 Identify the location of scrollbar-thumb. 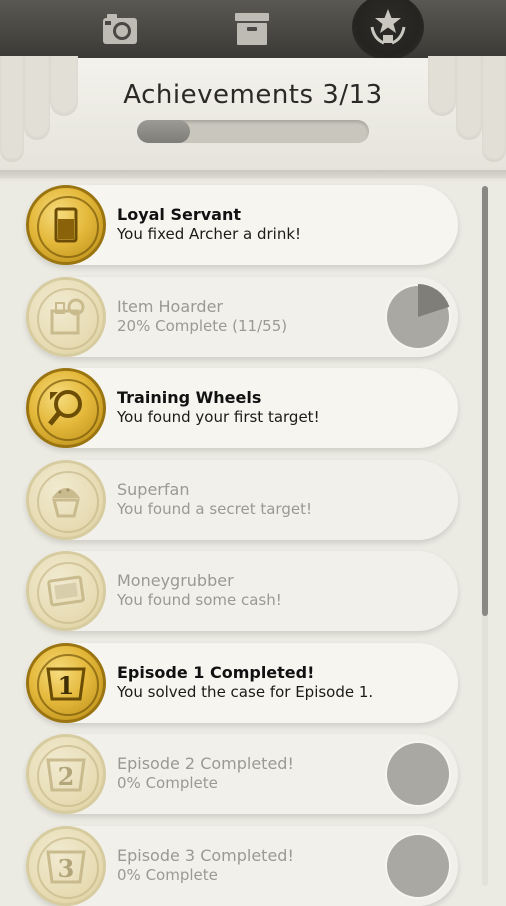
(485, 401).